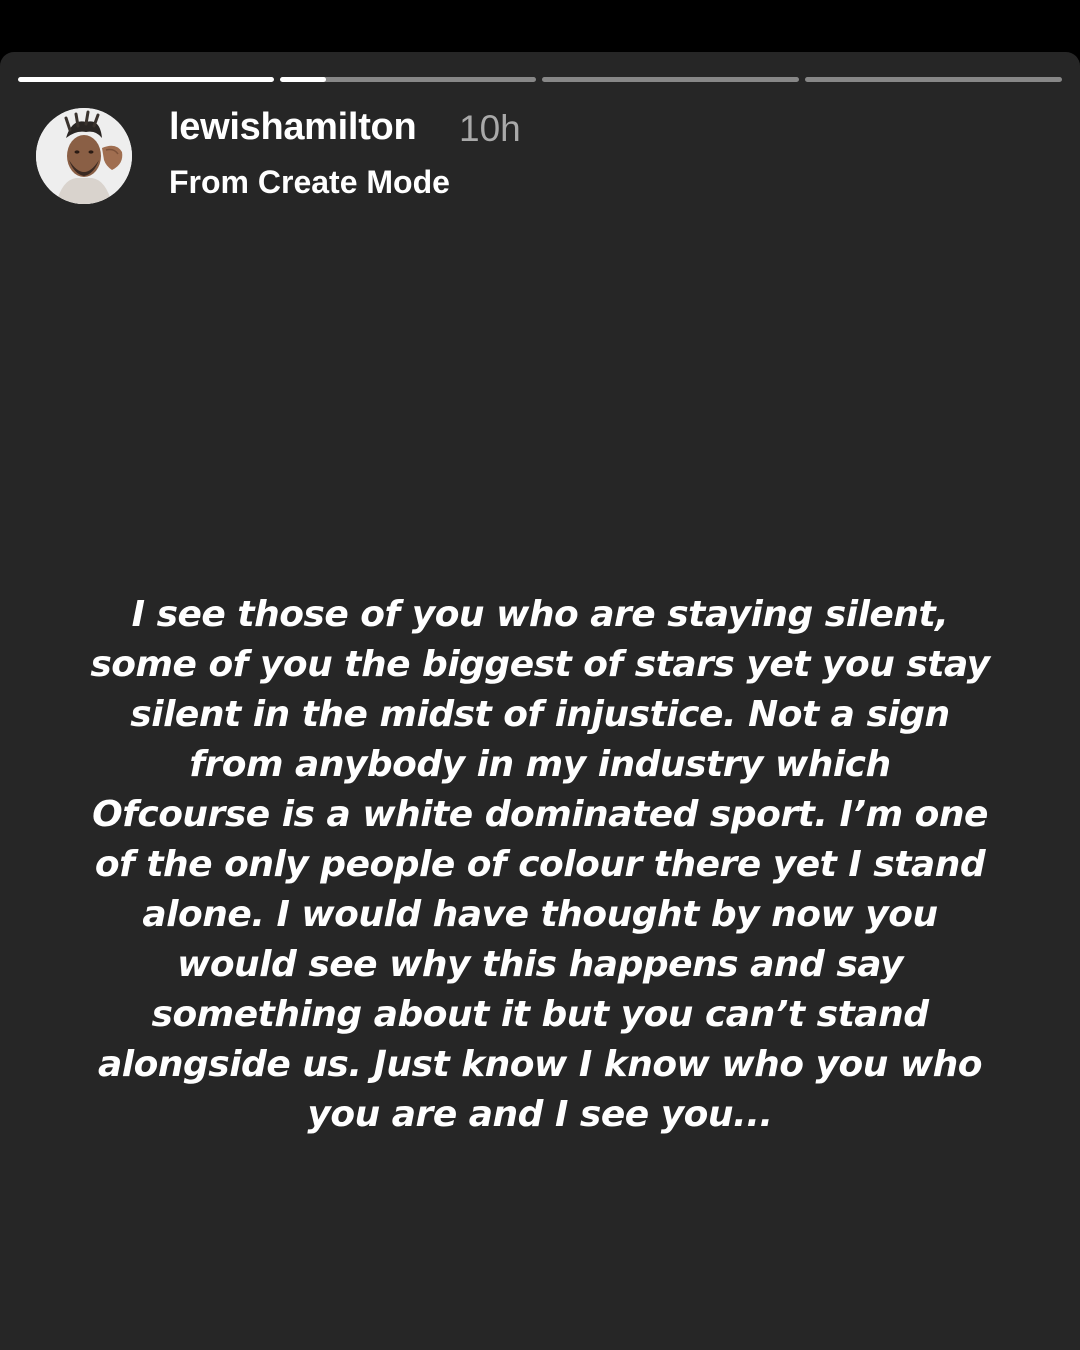  What do you see at coordinates (540, 964) in the screenshot?
I see `story-text-line: would see why this happens and say` at bounding box center [540, 964].